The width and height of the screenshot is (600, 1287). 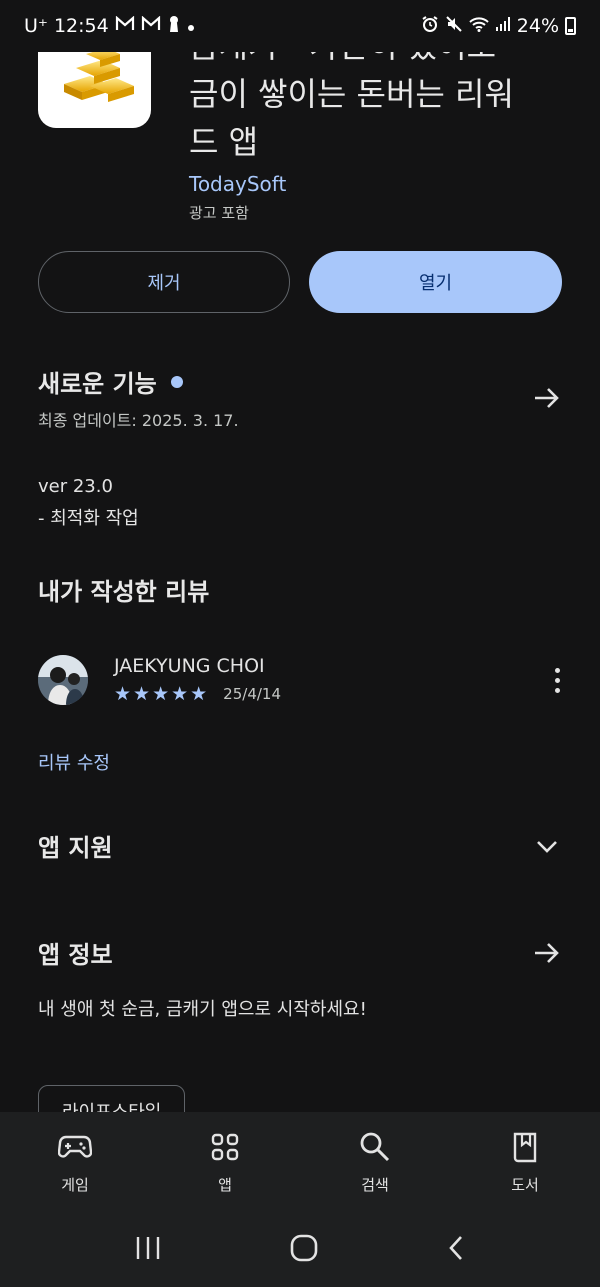 I want to click on review-date: 25/4/14, so click(x=252, y=694).